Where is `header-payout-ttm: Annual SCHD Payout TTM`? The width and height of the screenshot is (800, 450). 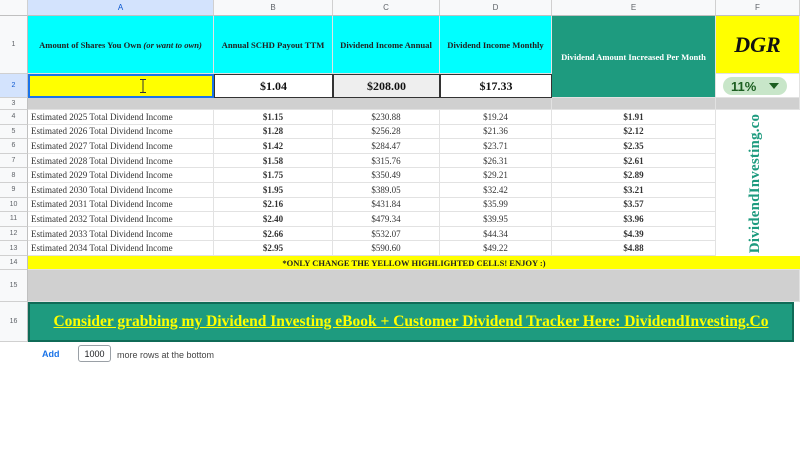 header-payout-ttm: Annual SCHD Payout TTM is located at coordinates (273, 45).